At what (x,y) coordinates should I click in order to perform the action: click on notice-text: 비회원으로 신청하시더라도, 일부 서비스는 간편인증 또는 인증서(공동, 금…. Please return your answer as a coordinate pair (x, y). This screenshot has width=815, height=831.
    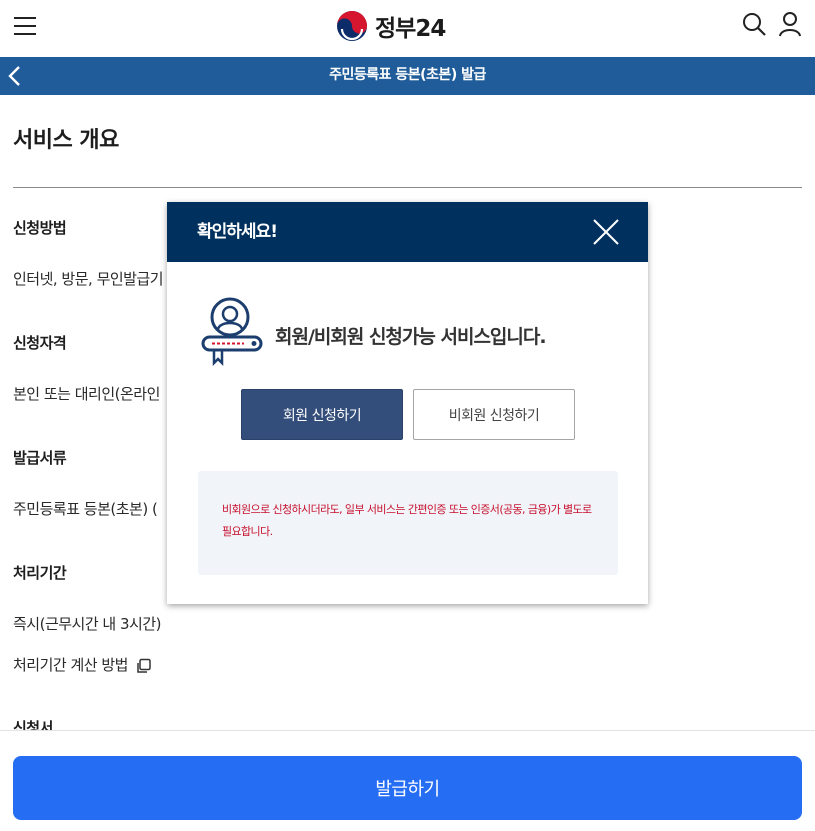
    Looking at the image, I should click on (407, 520).